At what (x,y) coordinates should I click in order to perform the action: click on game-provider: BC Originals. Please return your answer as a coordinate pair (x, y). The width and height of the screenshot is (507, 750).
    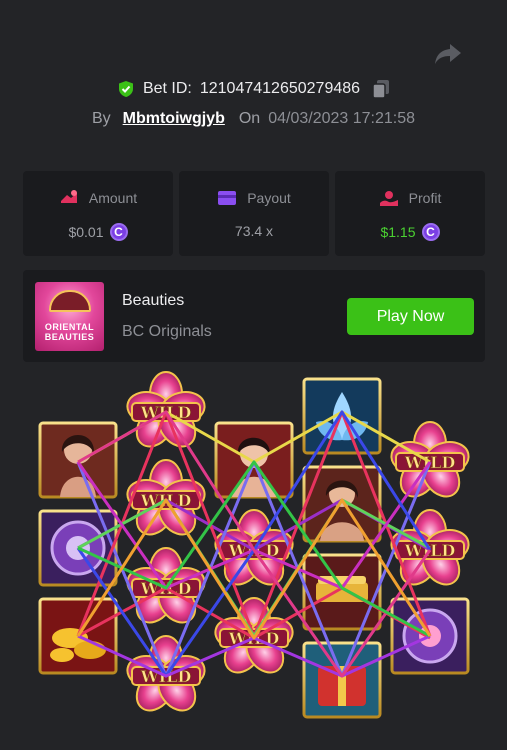
    Looking at the image, I should click on (167, 331).